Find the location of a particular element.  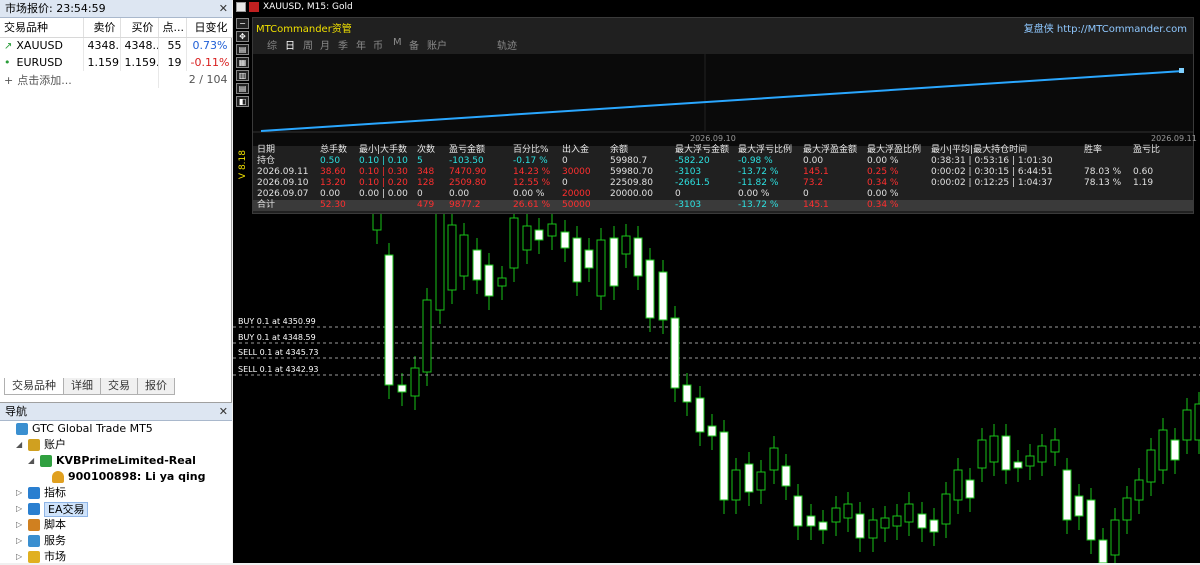

ea-tab: 账户 is located at coordinates (437, 44).